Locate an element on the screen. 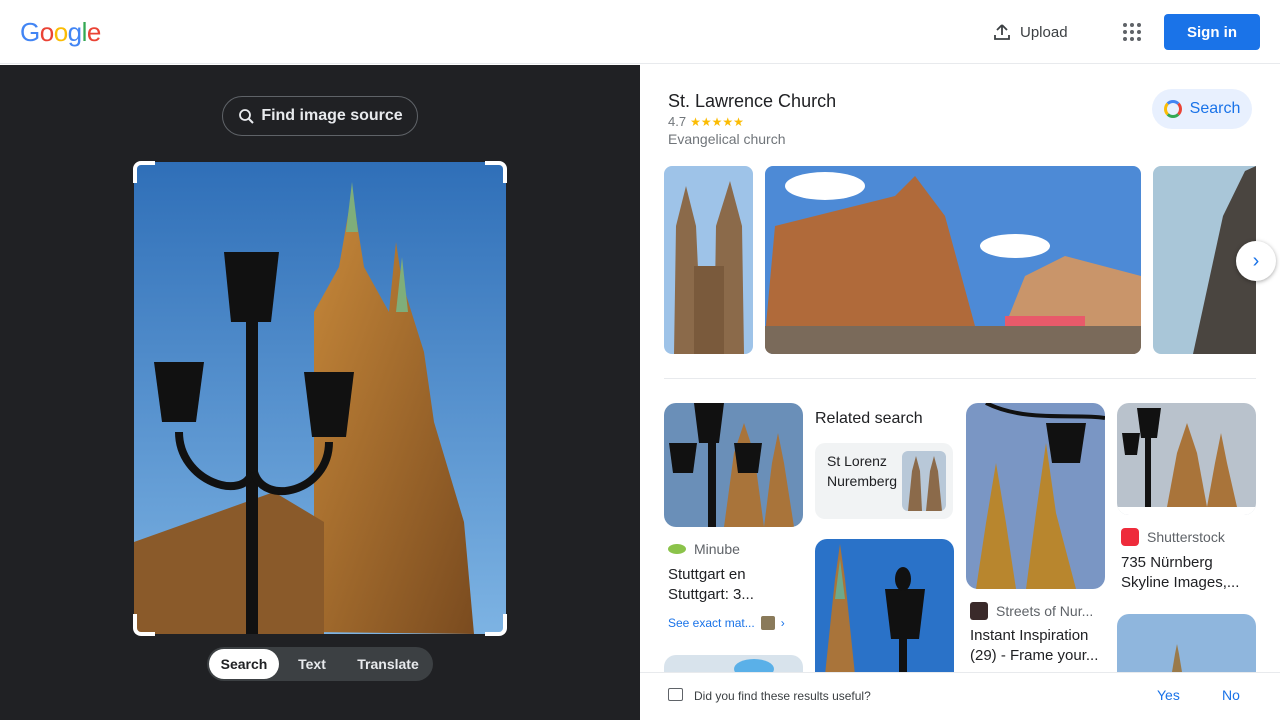 The image size is (1280, 720). crop-handle-bottom-right is located at coordinates (496, 625).